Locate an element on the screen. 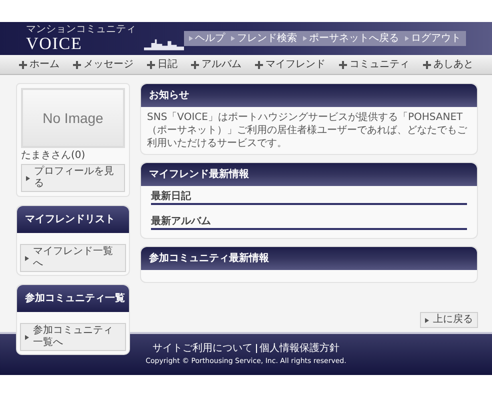 Image resolution: width=492 pixels, height=400 pixels. footer-link: サイトご利用について is located at coordinates (202, 348).